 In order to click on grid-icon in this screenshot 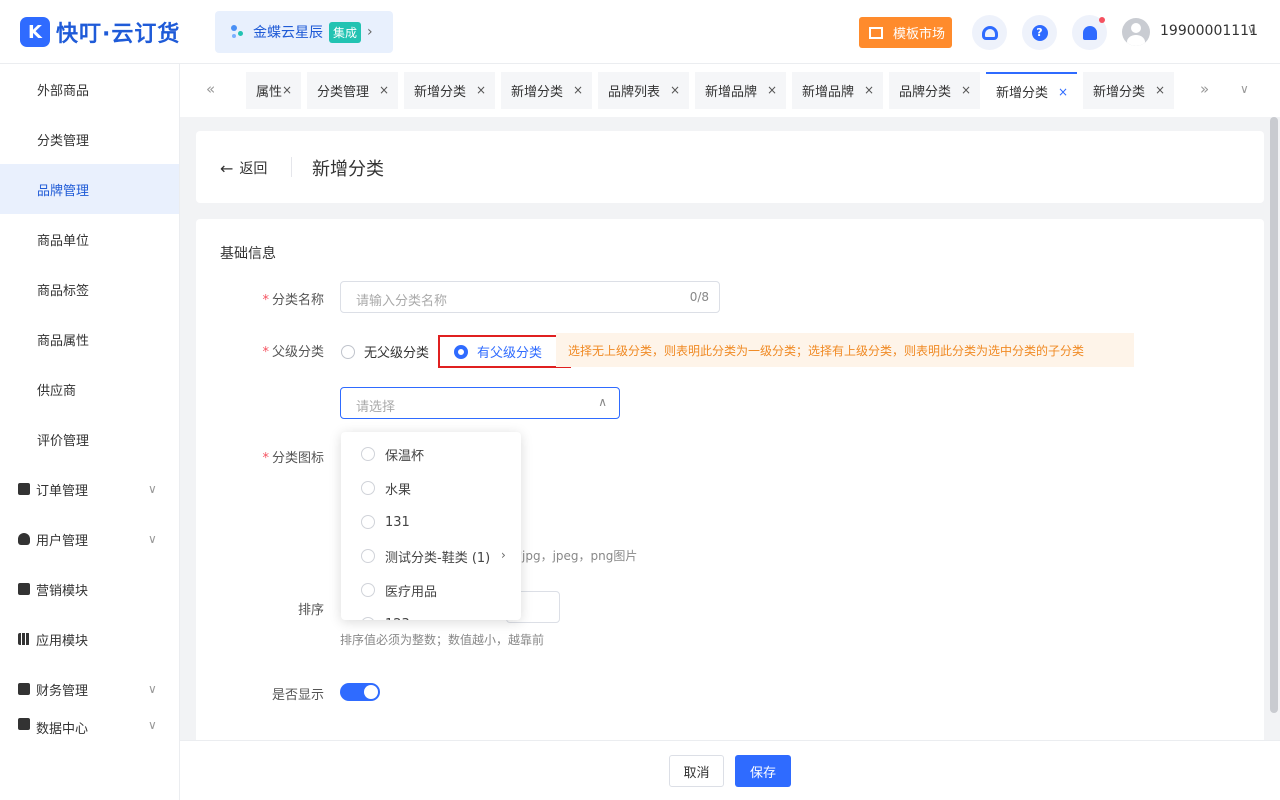, I will do `click(24, 639)`.